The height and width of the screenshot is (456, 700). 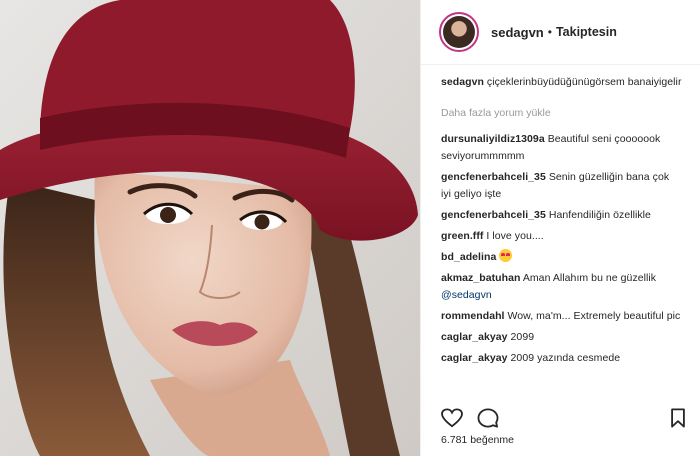 I want to click on comment-username: rommendahl, so click(x=473, y=316).